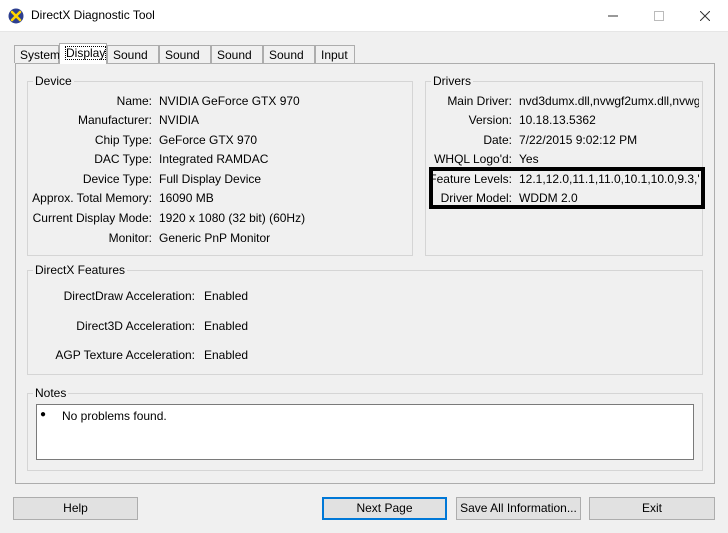  I want to click on tab-sound-2: Sound 2, so click(185, 62).